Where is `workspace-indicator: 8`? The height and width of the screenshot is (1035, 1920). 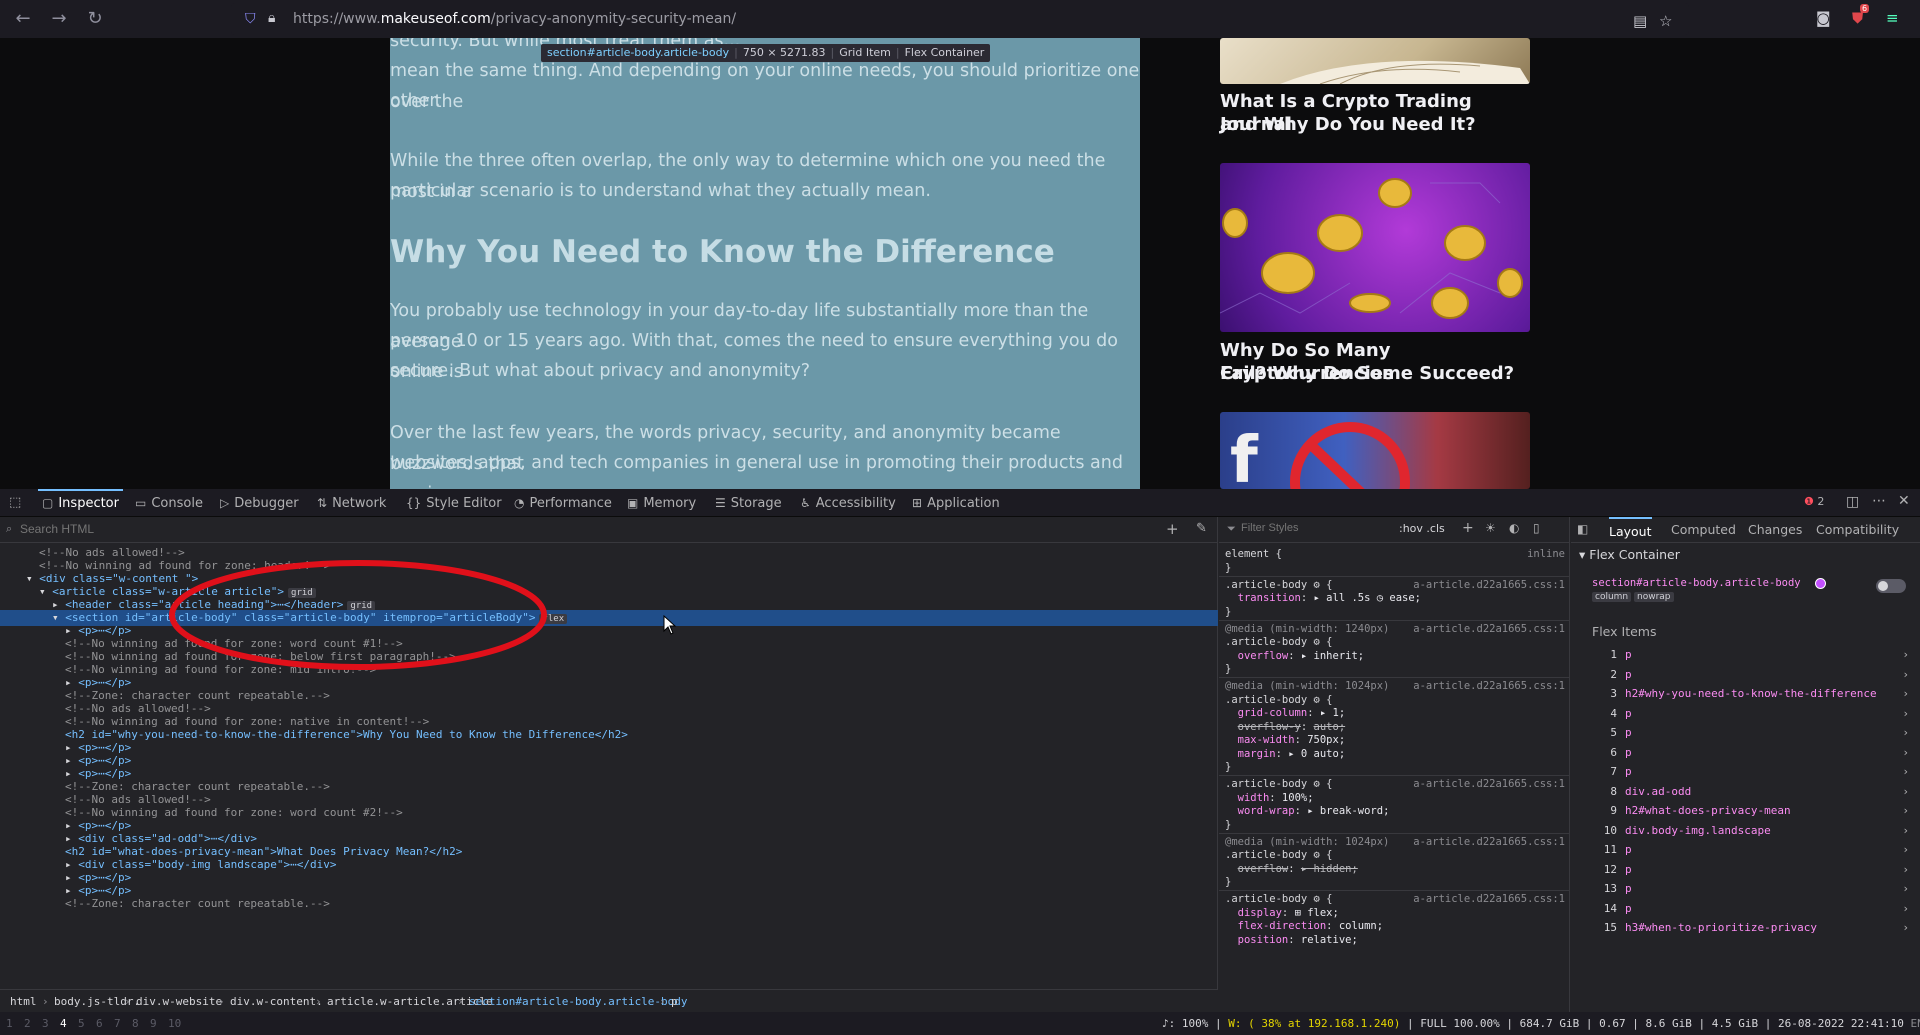
workspace-indicator: 8 is located at coordinates (135, 1023).